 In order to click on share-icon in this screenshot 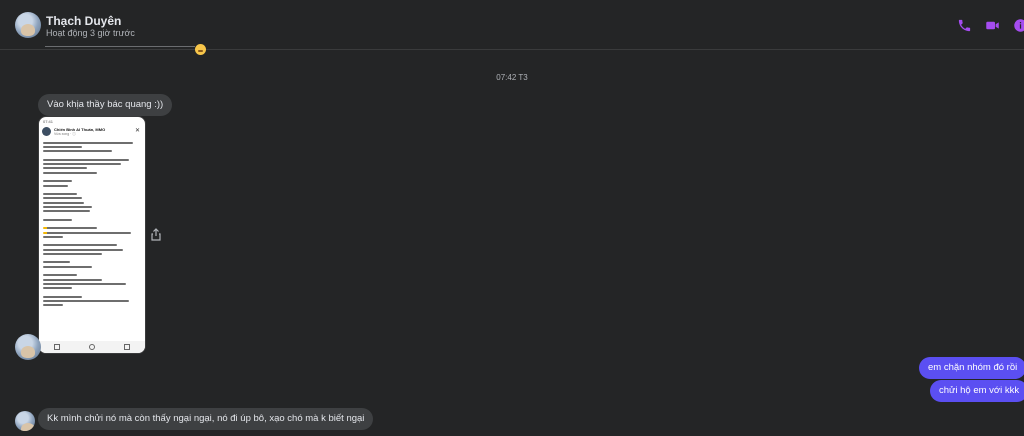, I will do `click(156, 235)`.